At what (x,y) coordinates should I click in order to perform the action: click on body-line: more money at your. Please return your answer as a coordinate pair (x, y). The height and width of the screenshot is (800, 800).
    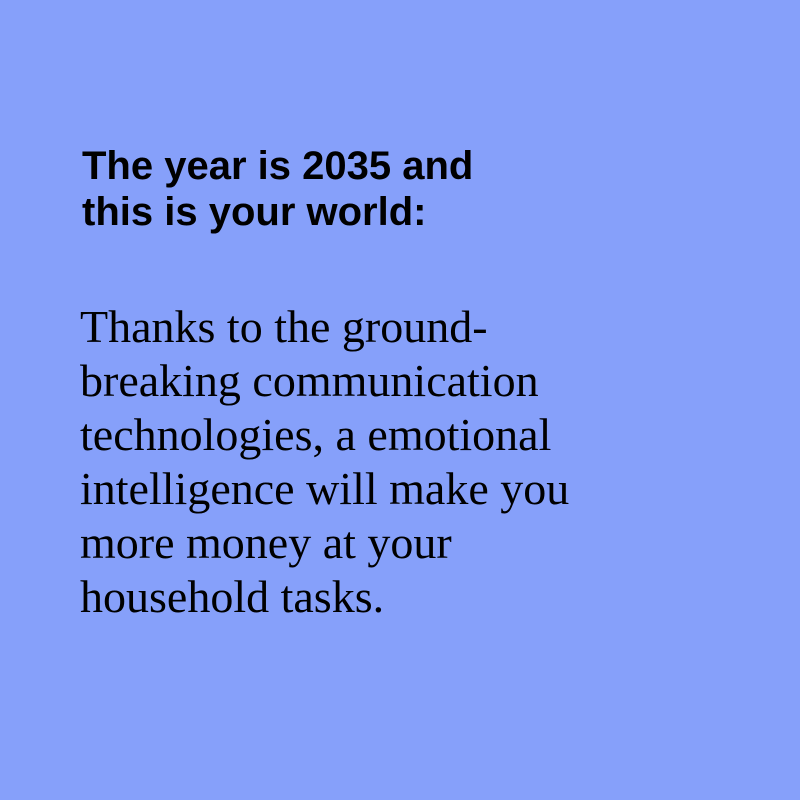
    Looking at the image, I should click on (266, 542).